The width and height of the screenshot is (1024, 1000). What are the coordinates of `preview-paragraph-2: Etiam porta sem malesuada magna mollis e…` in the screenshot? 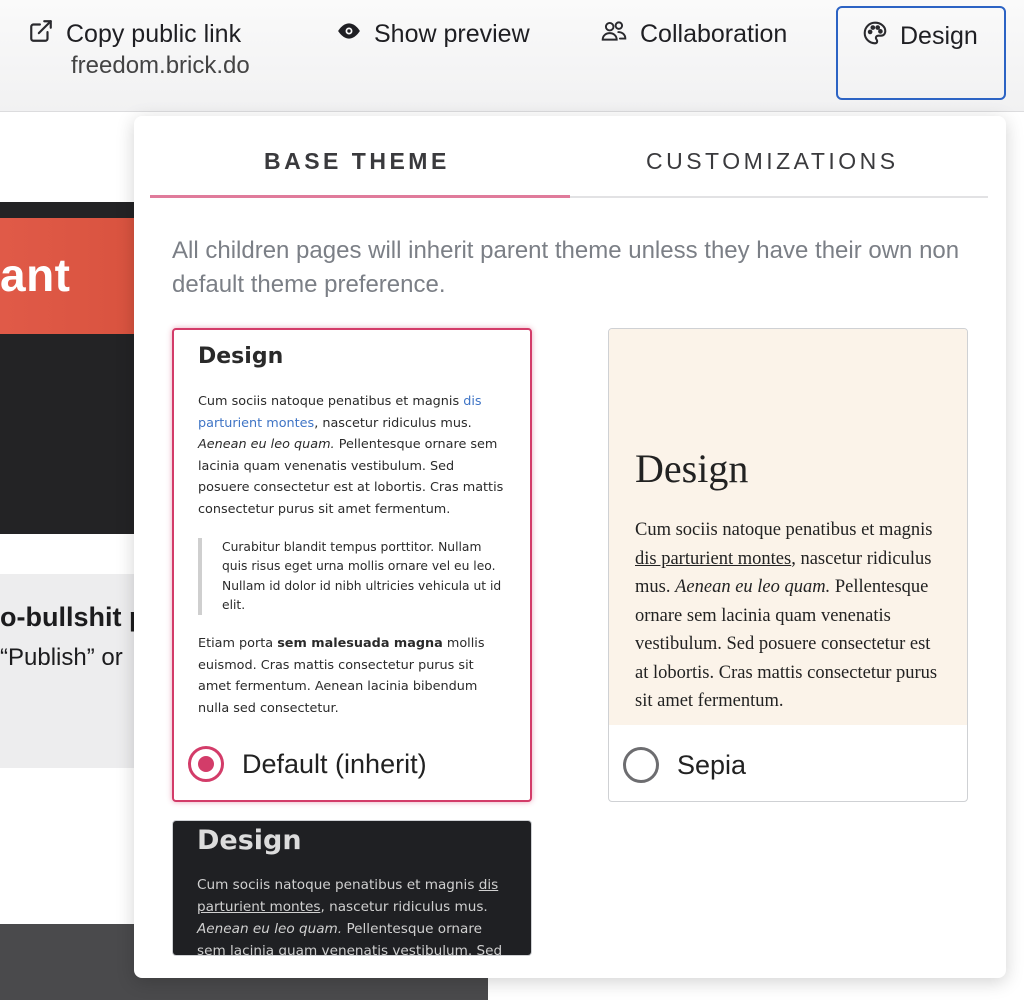 It's located at (341, 676).